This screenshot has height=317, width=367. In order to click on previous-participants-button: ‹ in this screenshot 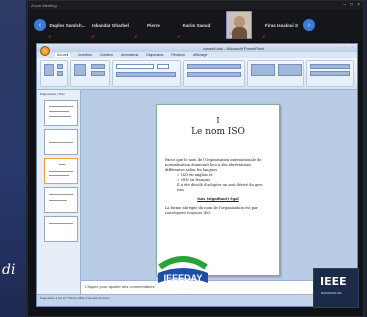, I will do `click(40, 25)`.